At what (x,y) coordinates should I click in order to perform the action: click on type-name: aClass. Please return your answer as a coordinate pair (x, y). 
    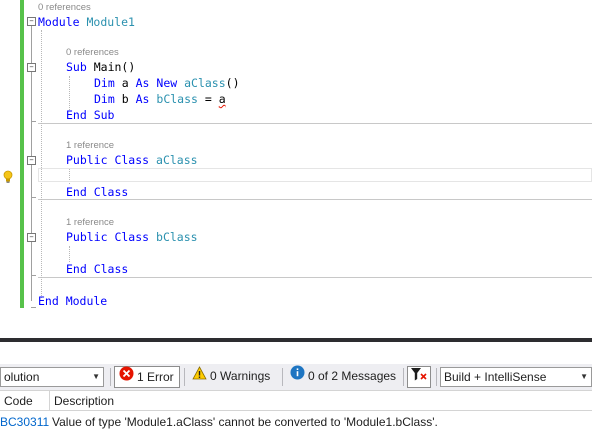
    Looking at the image, I should click on (205, 83).